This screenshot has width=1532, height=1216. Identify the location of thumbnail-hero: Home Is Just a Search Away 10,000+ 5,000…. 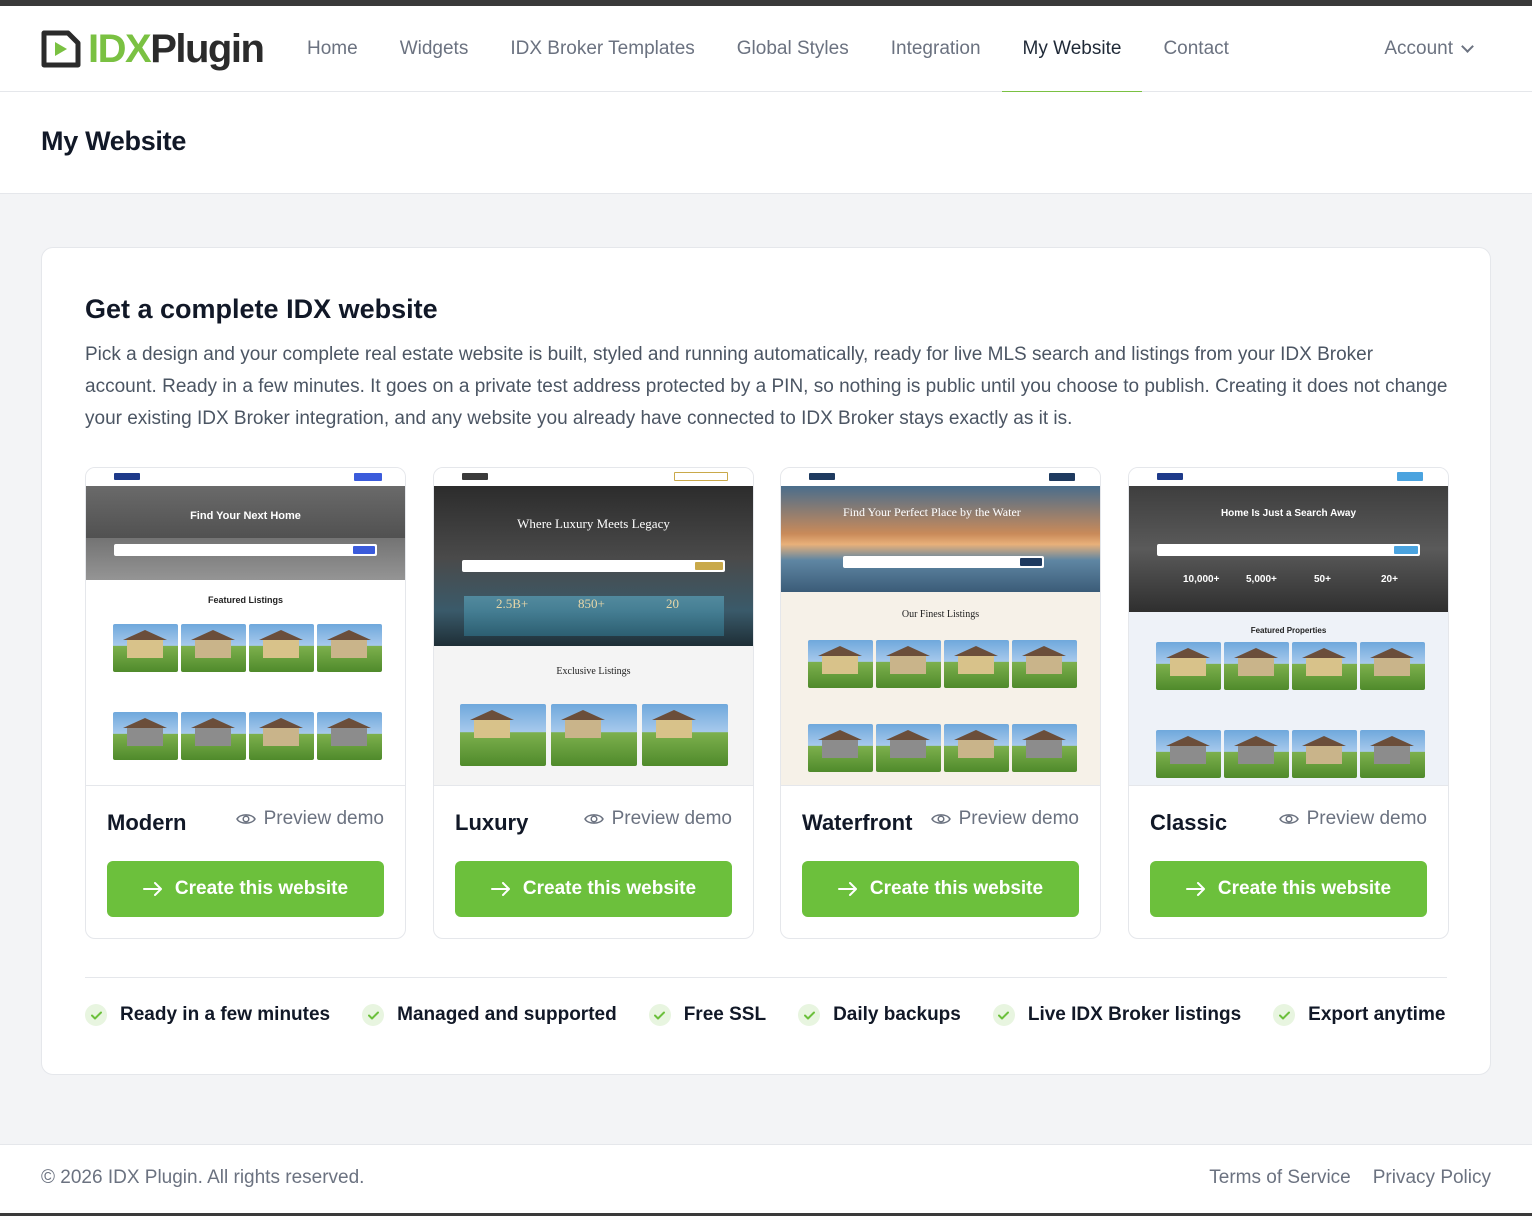
(1288, 549).